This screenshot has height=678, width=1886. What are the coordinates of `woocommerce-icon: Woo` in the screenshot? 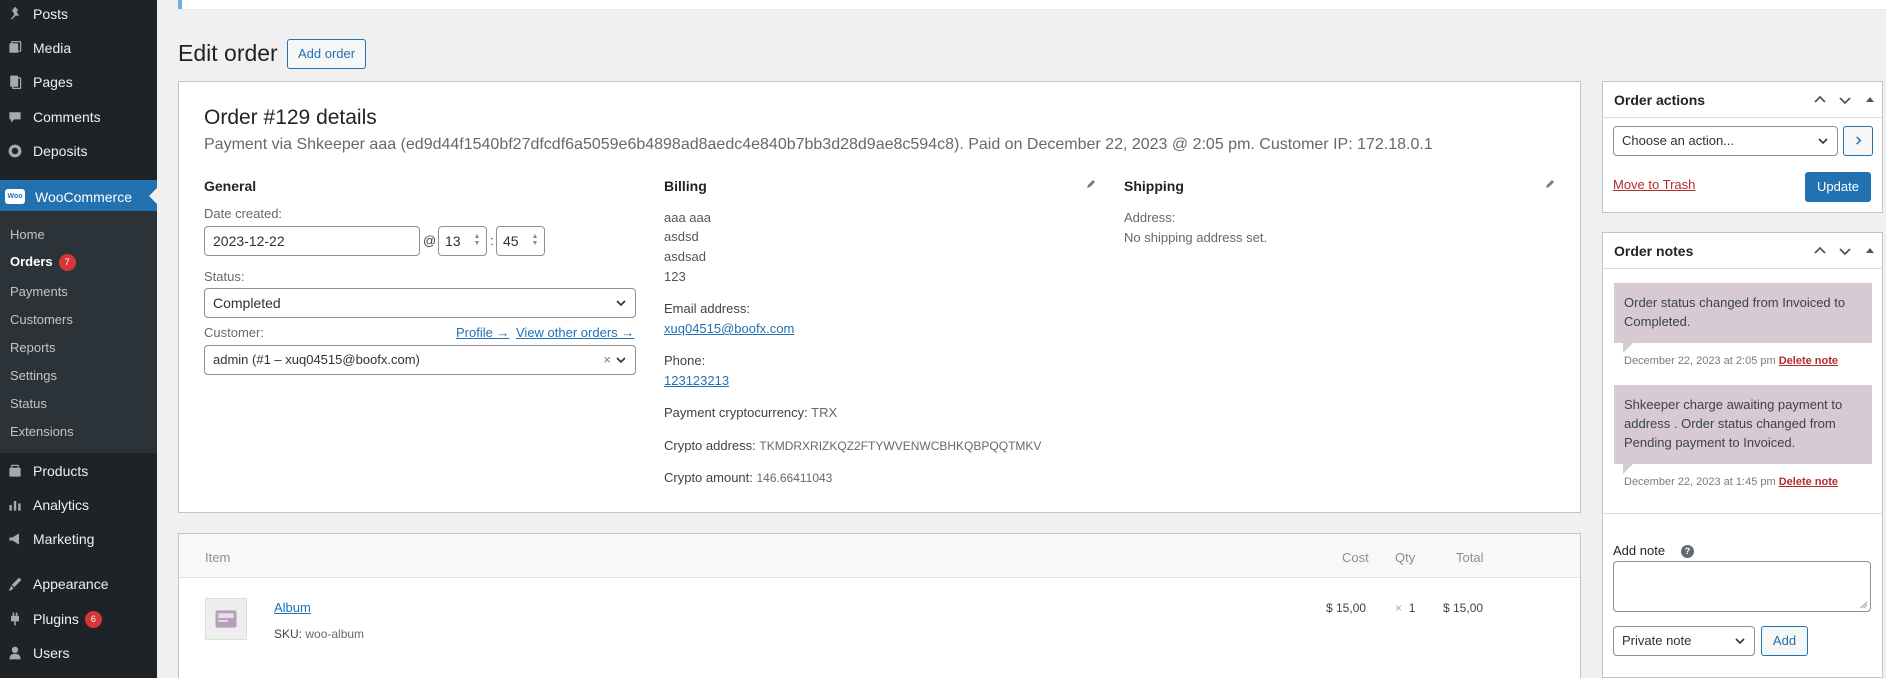 It's located at (15, 196).